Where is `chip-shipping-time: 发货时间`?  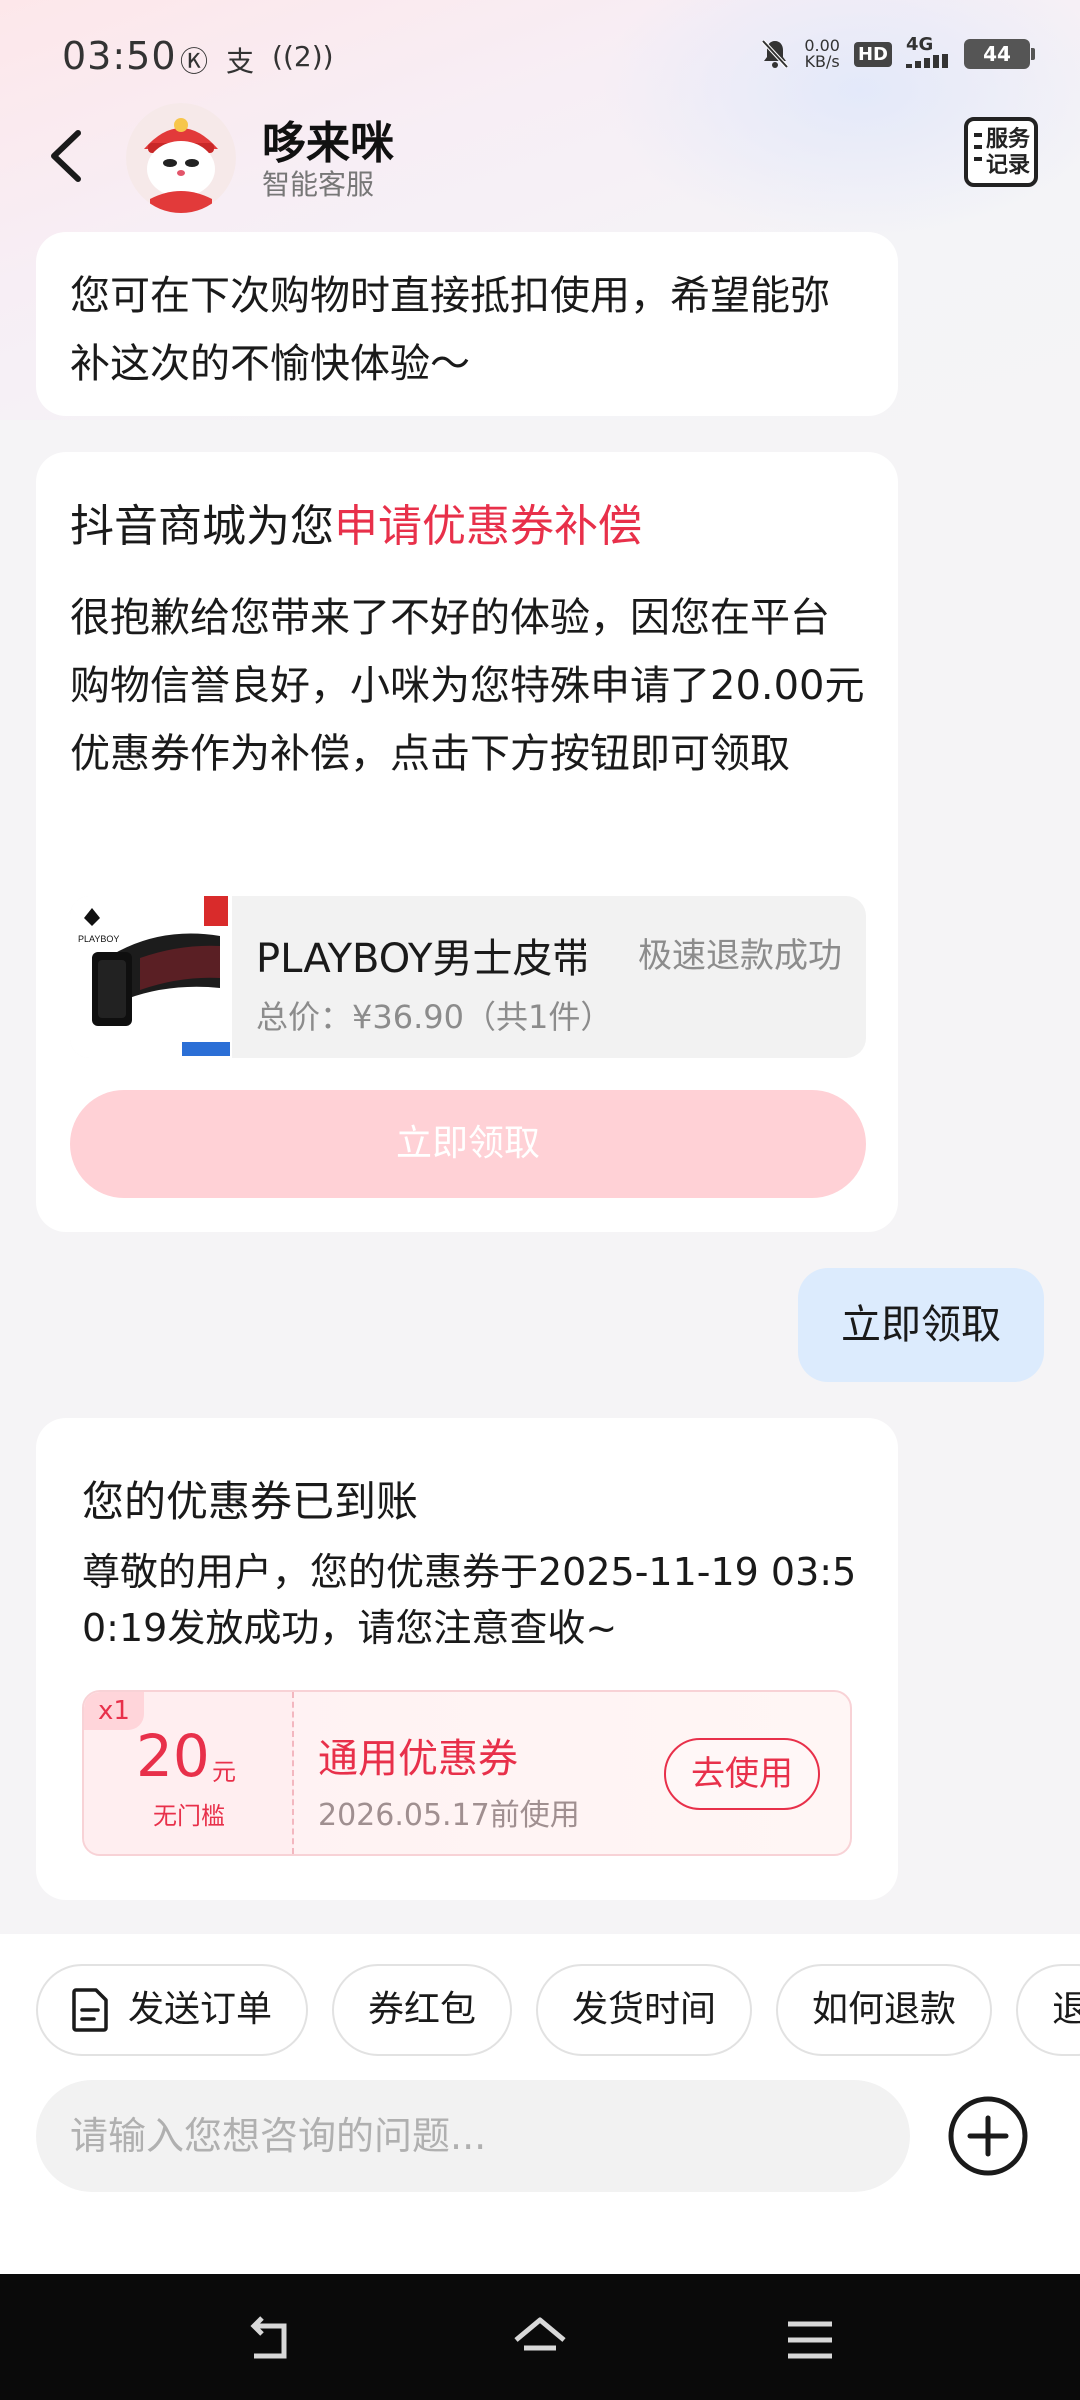
chip-shipping-time: 发货时间 is located at coordinates (644, 2010).